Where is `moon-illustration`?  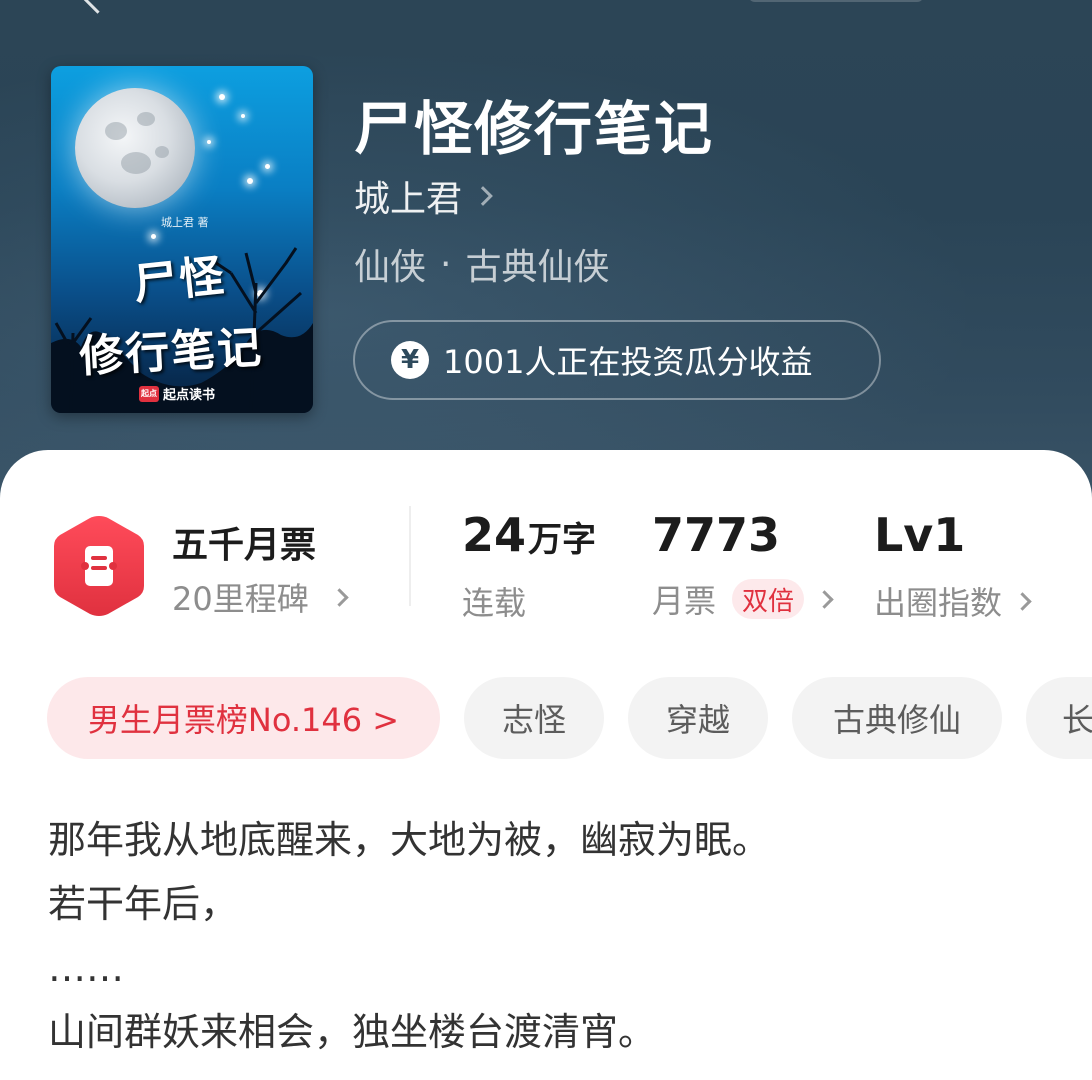
moon-illustration is located at coordinates (135, 148).